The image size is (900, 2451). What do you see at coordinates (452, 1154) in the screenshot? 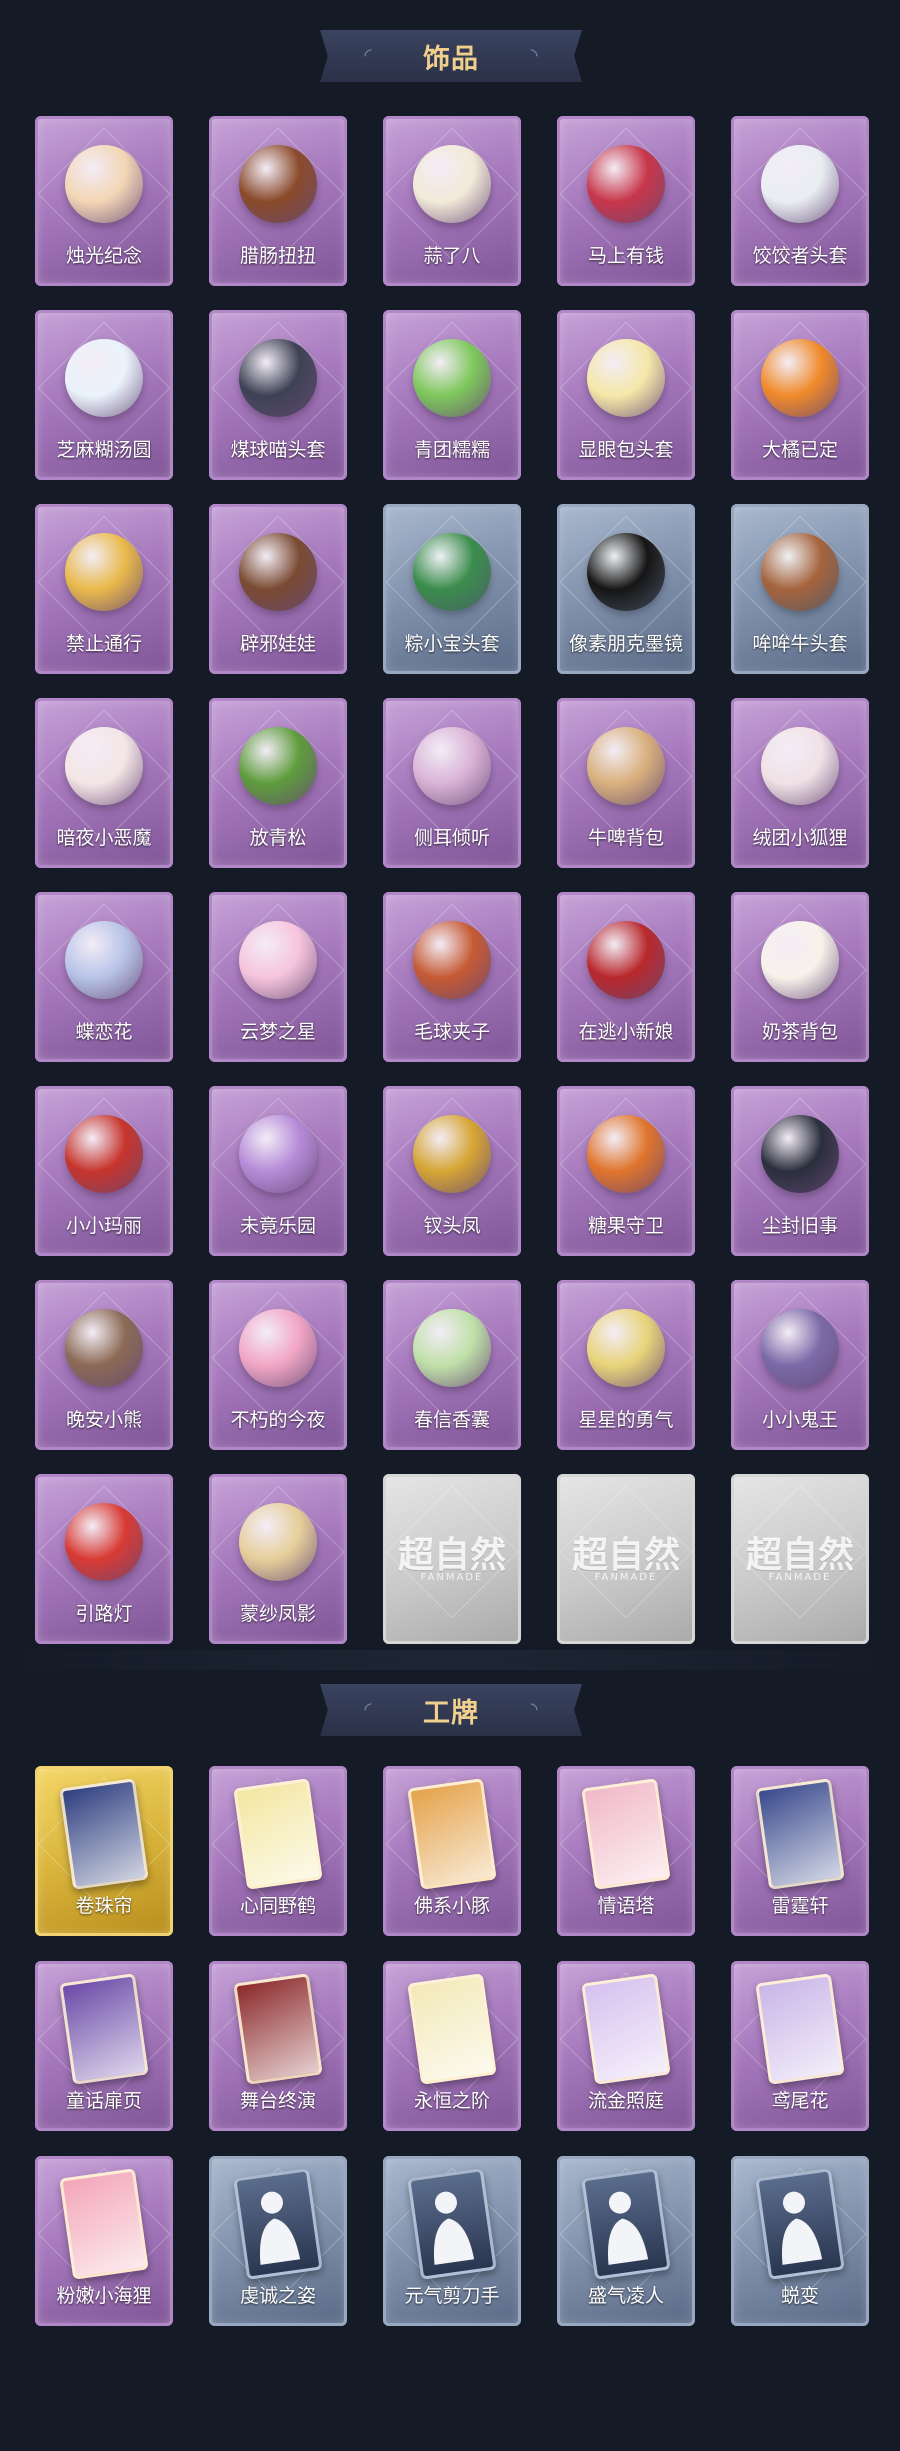
I see `phoenix-crown-icon` at bounding box center [452, 1154].